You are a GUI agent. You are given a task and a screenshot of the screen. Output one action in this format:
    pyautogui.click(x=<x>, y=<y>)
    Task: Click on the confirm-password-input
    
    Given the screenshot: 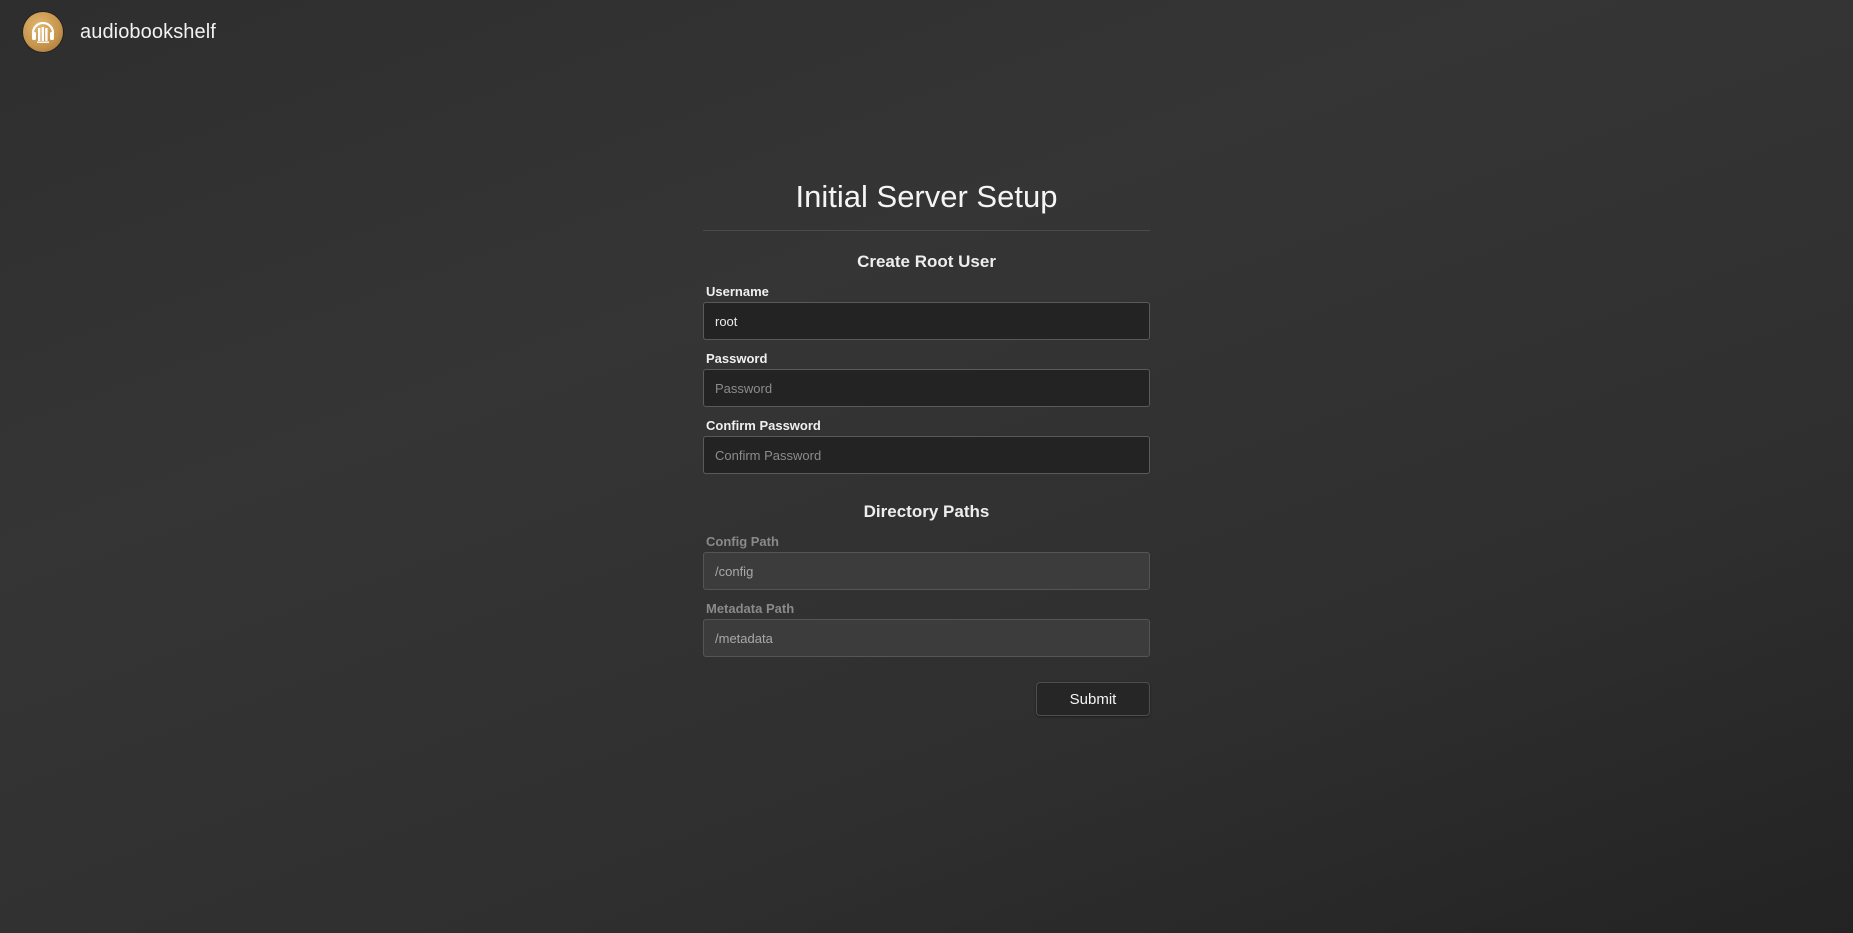 What is the action you would take?
    pyautogui.click(x=926, y=455)
    